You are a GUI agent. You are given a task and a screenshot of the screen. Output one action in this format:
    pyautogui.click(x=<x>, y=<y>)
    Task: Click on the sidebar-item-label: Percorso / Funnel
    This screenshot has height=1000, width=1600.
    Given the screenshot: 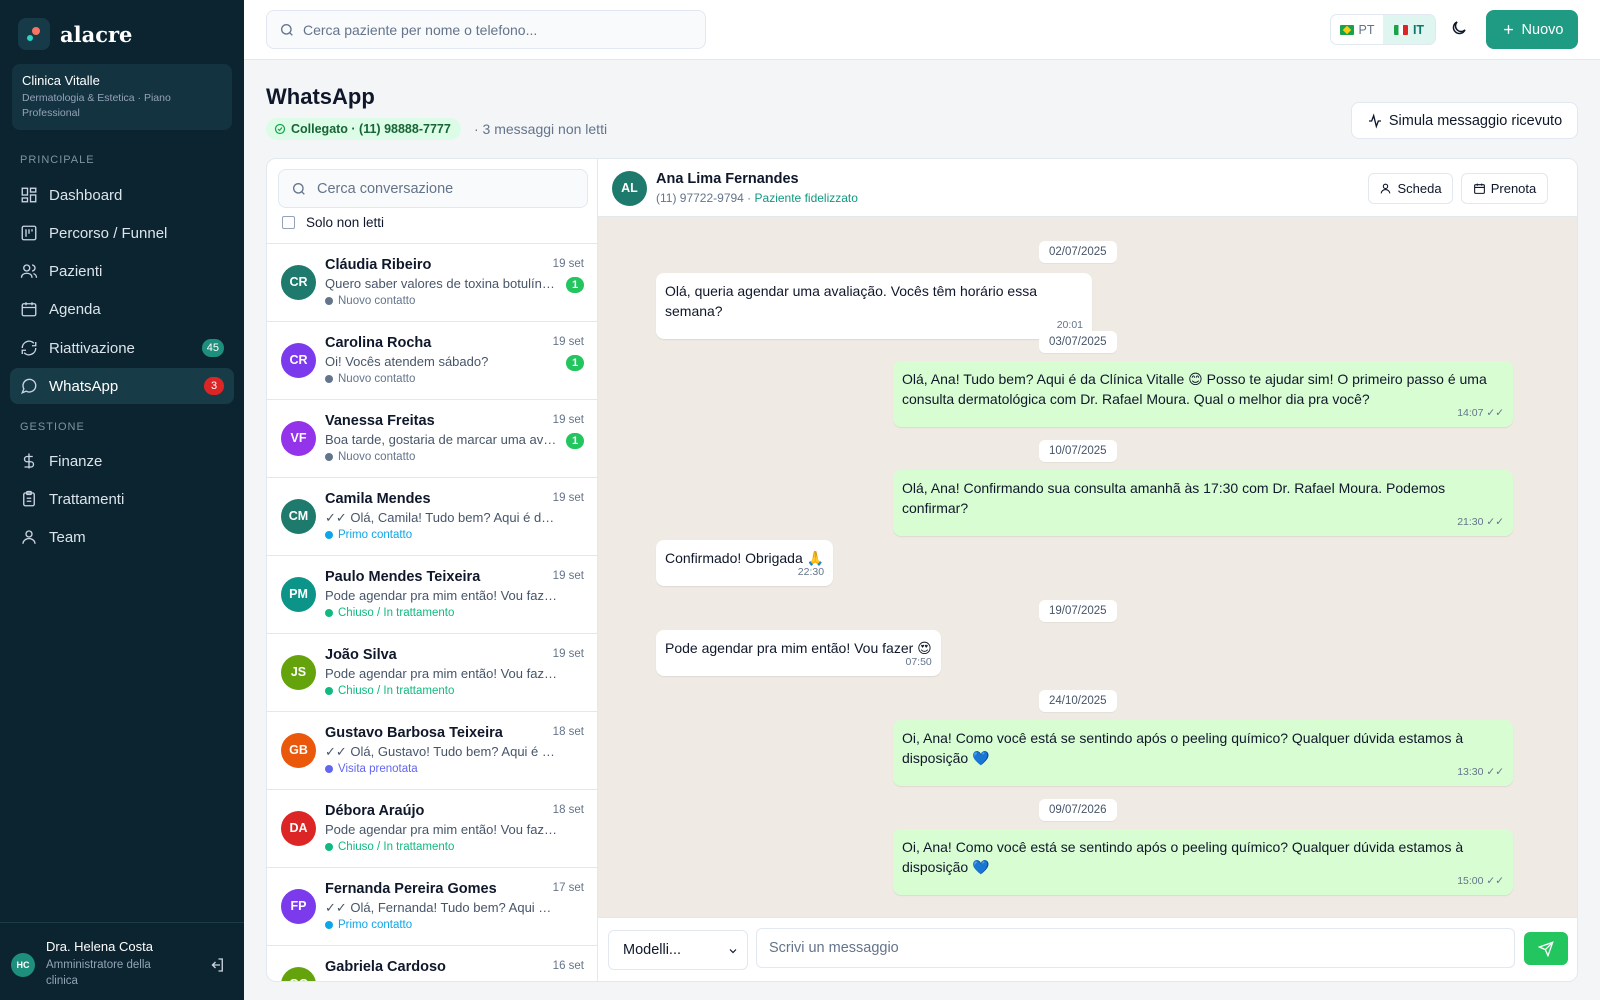 What is the action you would take?
    pyautogui.click(x=108, y=233)
    